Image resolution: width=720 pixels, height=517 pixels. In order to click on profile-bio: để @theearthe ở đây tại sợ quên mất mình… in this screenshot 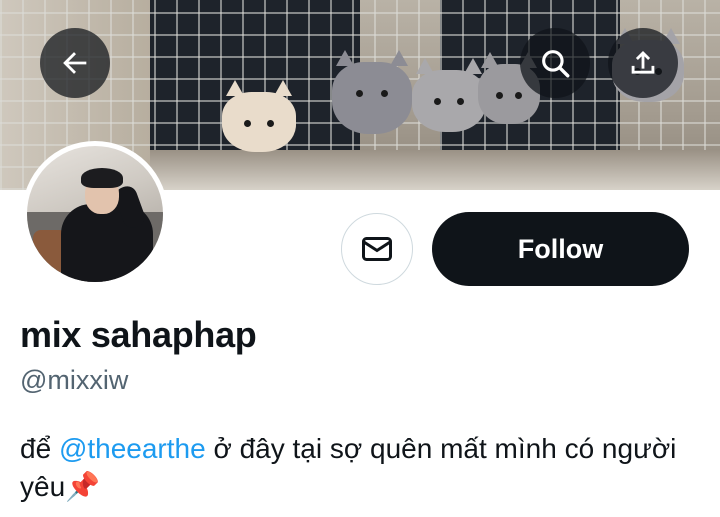, I will do `click(360, 468)`.